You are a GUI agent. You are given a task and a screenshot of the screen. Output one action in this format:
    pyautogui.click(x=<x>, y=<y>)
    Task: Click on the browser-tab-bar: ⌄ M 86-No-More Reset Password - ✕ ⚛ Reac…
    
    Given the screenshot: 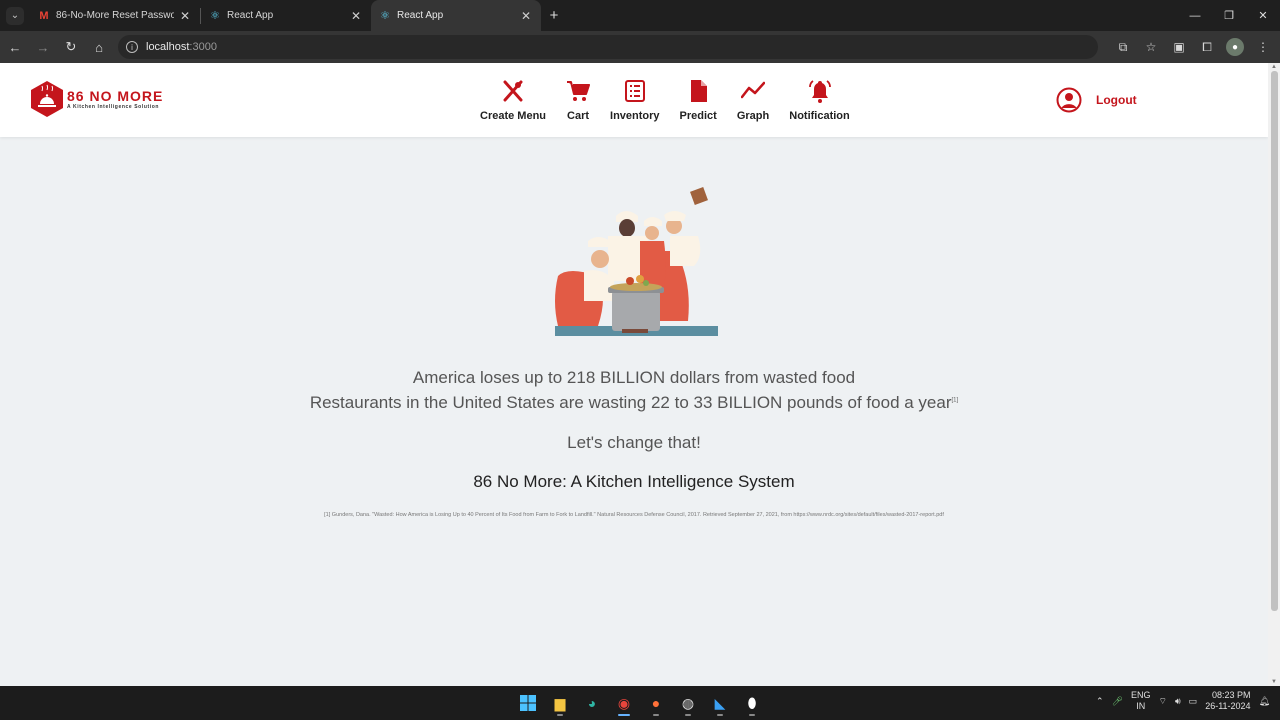 What is the action you would take?
    pyautogui.click(x=640, y=15)
    